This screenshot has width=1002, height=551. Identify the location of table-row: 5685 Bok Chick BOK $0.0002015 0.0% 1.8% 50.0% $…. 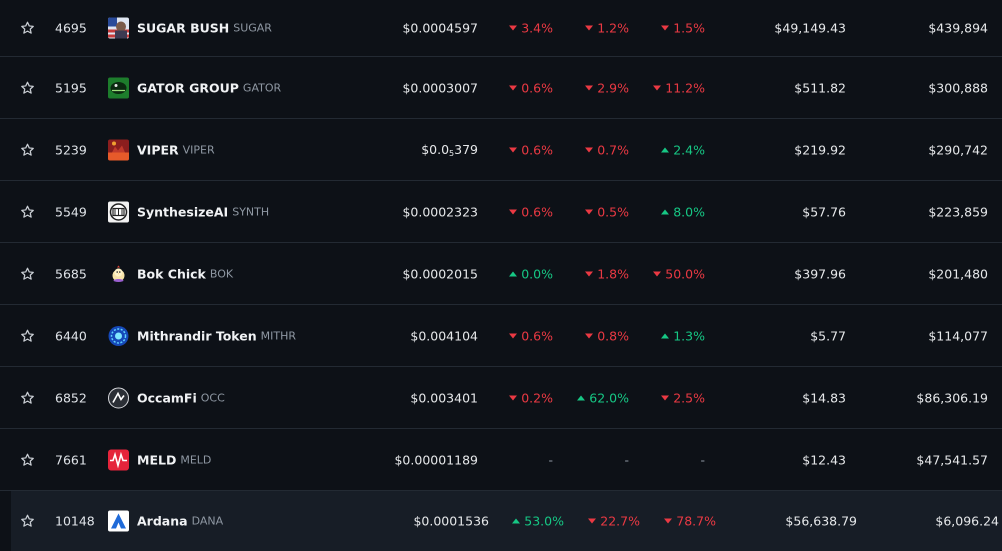
(501, 274).